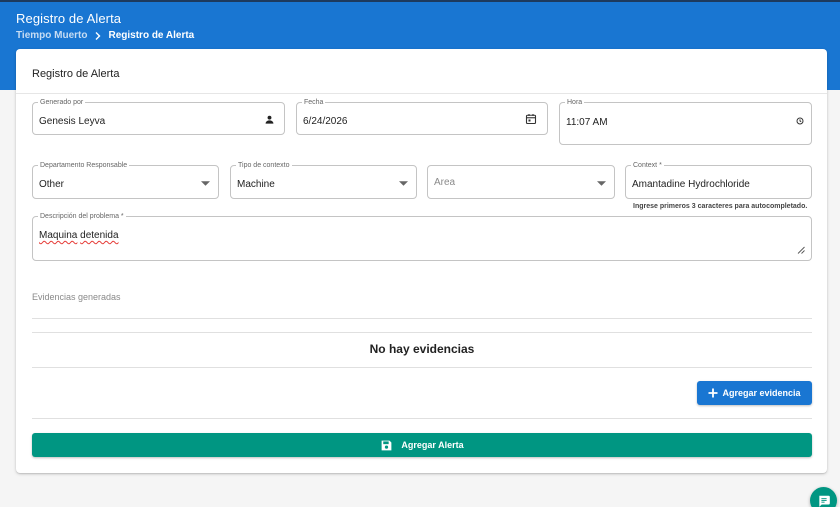 This screenshot has height=507, width=840. Describe the element at coordinates (76, 297) in the screenshot. I see `evidence-section-label: Evidencias generadas` at that location.